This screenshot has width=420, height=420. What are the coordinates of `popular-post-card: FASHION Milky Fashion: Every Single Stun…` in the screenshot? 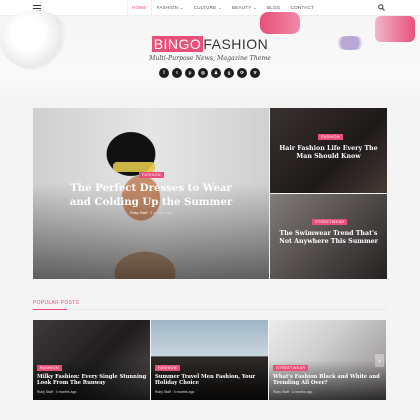 It's located at (91, 360).